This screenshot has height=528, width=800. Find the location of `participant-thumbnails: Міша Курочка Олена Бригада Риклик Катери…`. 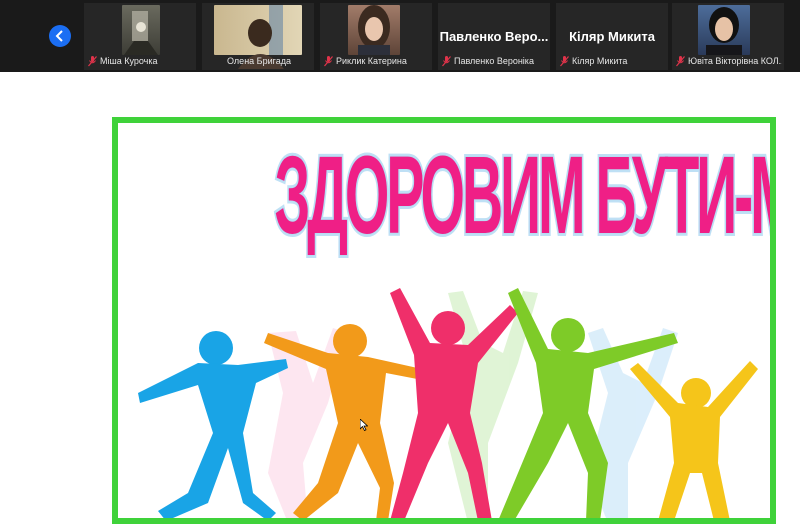

participant-thumbnails: Міша Курочка Олена Бригада Риклик Катери… is located at coordinates (434, 36).